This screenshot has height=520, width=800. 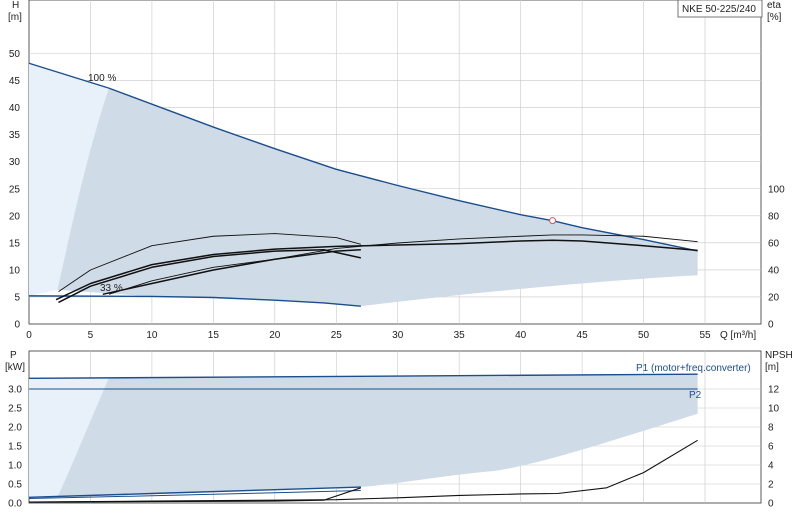 I want to click on top-right-tick-label: 60, so click(x=774, y=244).